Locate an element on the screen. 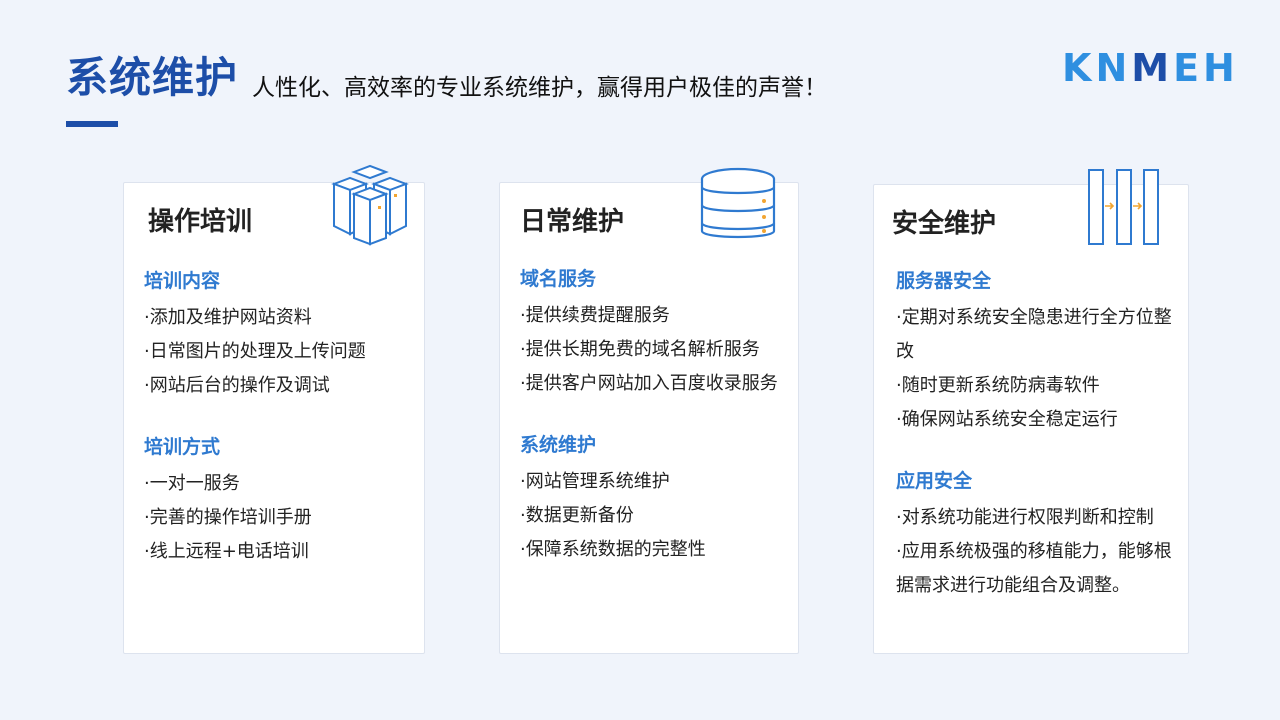 Image resolution: width=1280 pixels, height=720 pixels. database-icon is located at coordinates (738, 203).